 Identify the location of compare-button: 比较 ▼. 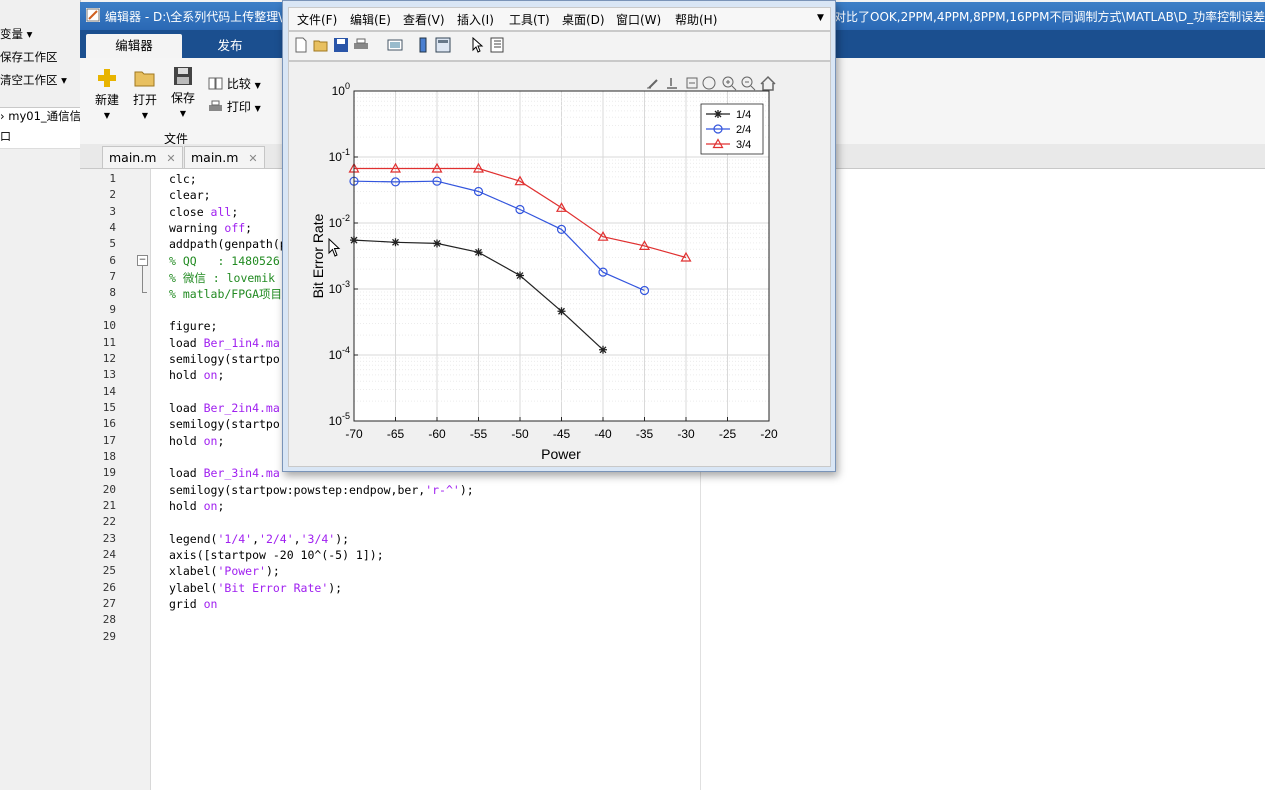
(234, 83).